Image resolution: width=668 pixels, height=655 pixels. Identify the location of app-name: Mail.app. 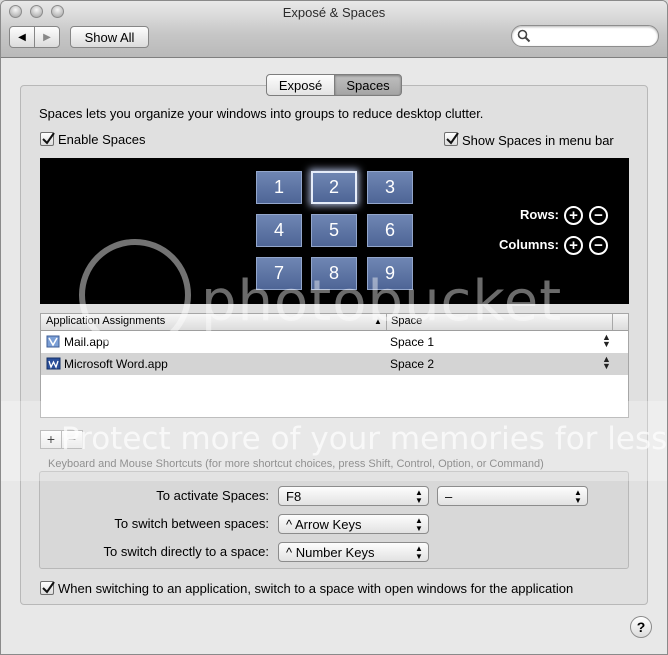
(87, 342).